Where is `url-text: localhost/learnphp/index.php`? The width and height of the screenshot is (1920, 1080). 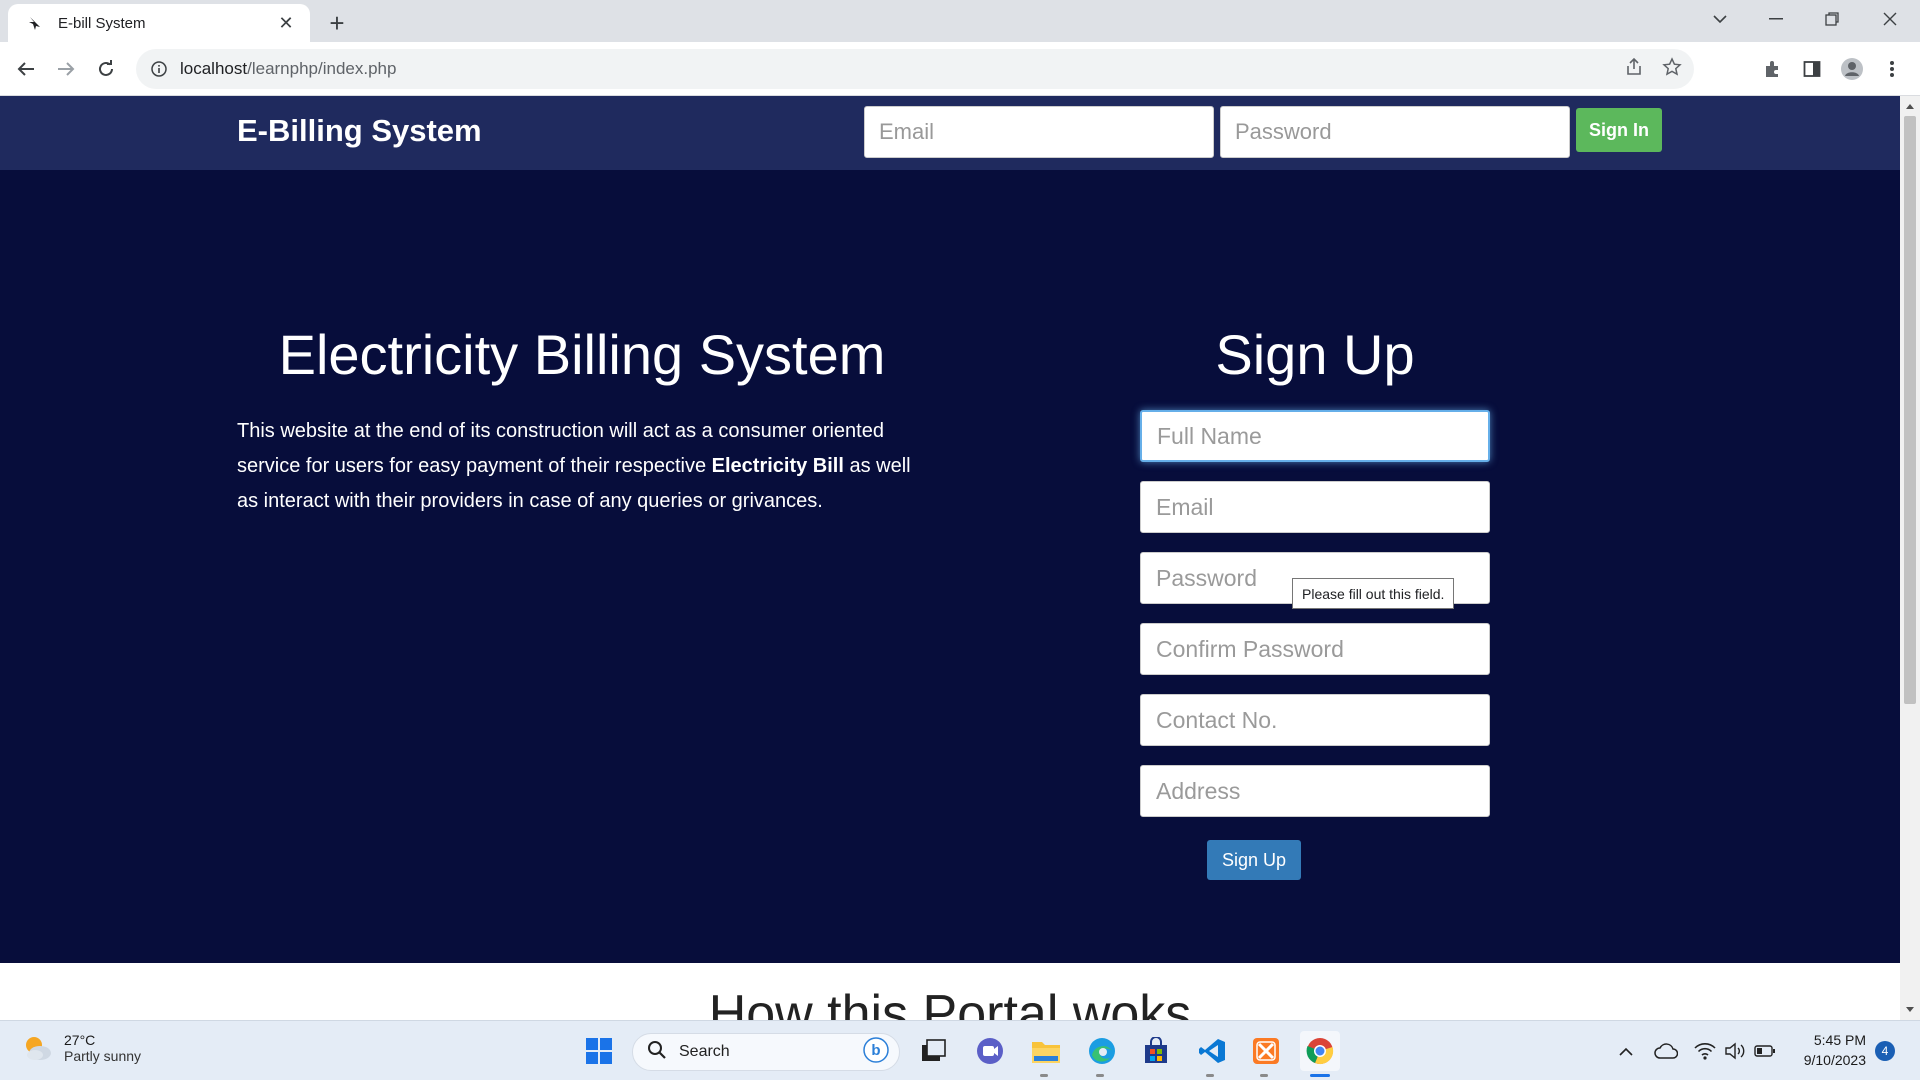 url-text: localhost/learnphp/index.php is located at coordinates (288, 69).